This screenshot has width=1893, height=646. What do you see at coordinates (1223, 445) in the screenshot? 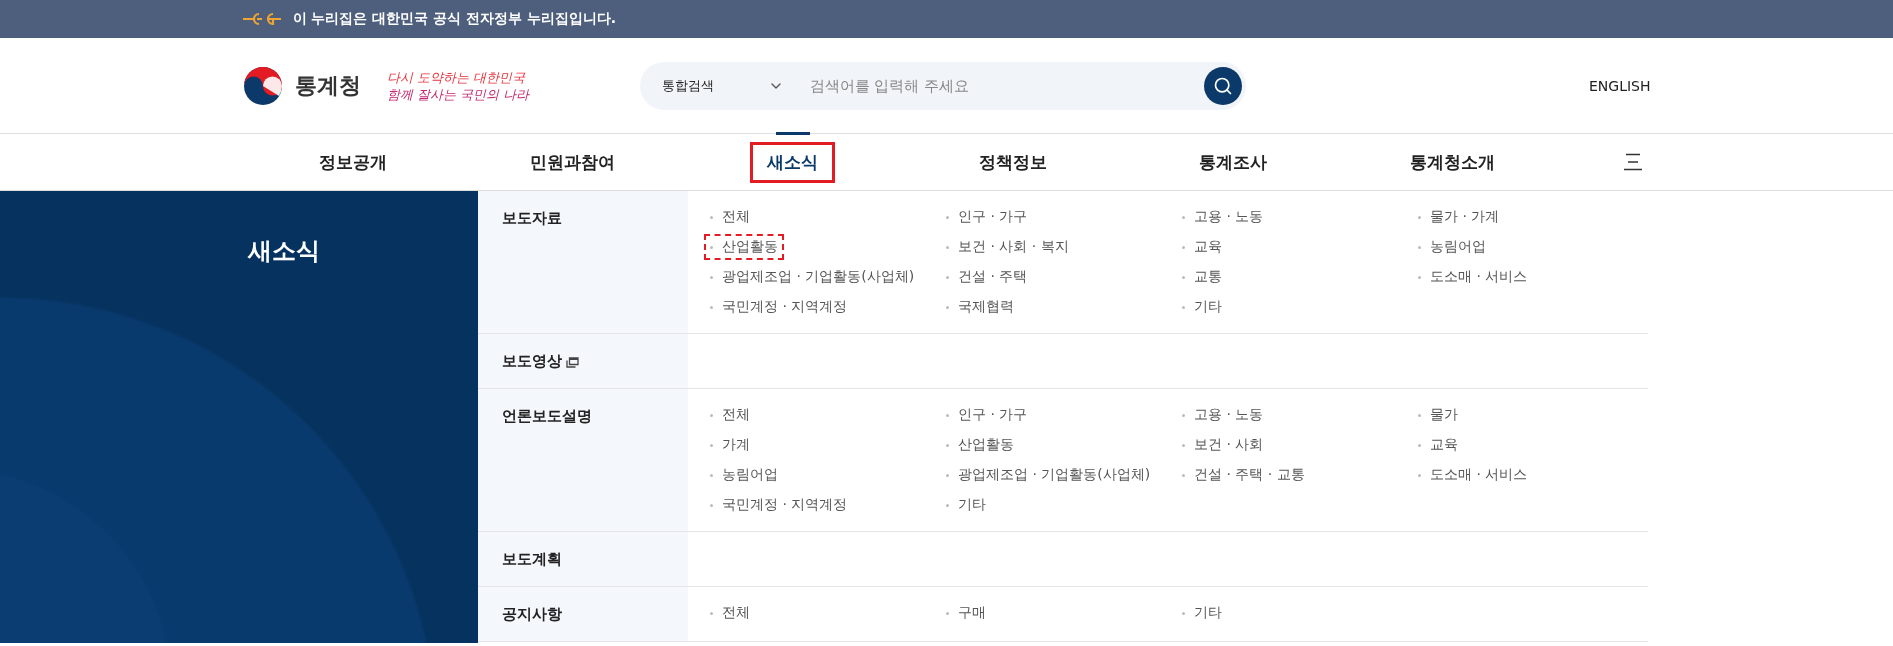
I see `submenu-link: 보건 · 사회` at bounding box center [1223, 445].